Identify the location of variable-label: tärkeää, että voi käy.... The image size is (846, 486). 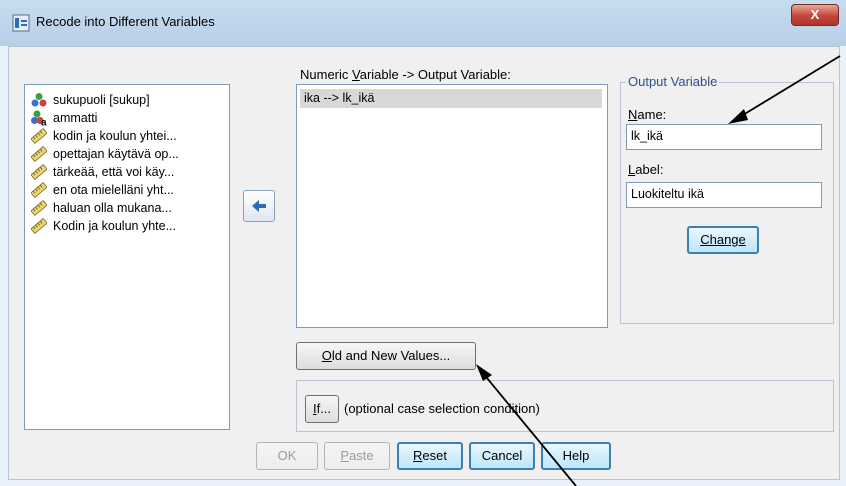
(114, 172).